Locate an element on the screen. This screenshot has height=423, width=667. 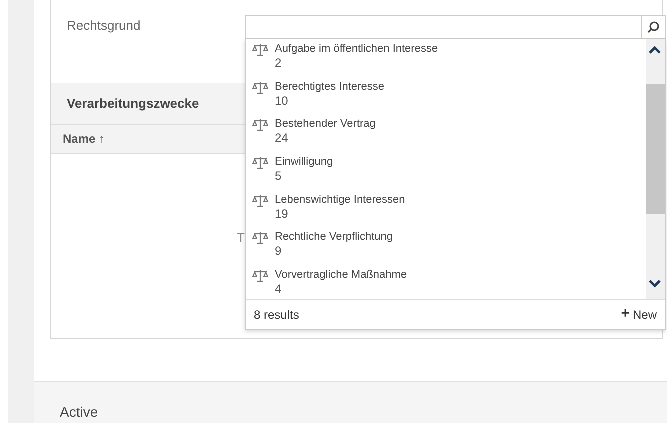
status-text: Active is located at coordinates (79, 412).